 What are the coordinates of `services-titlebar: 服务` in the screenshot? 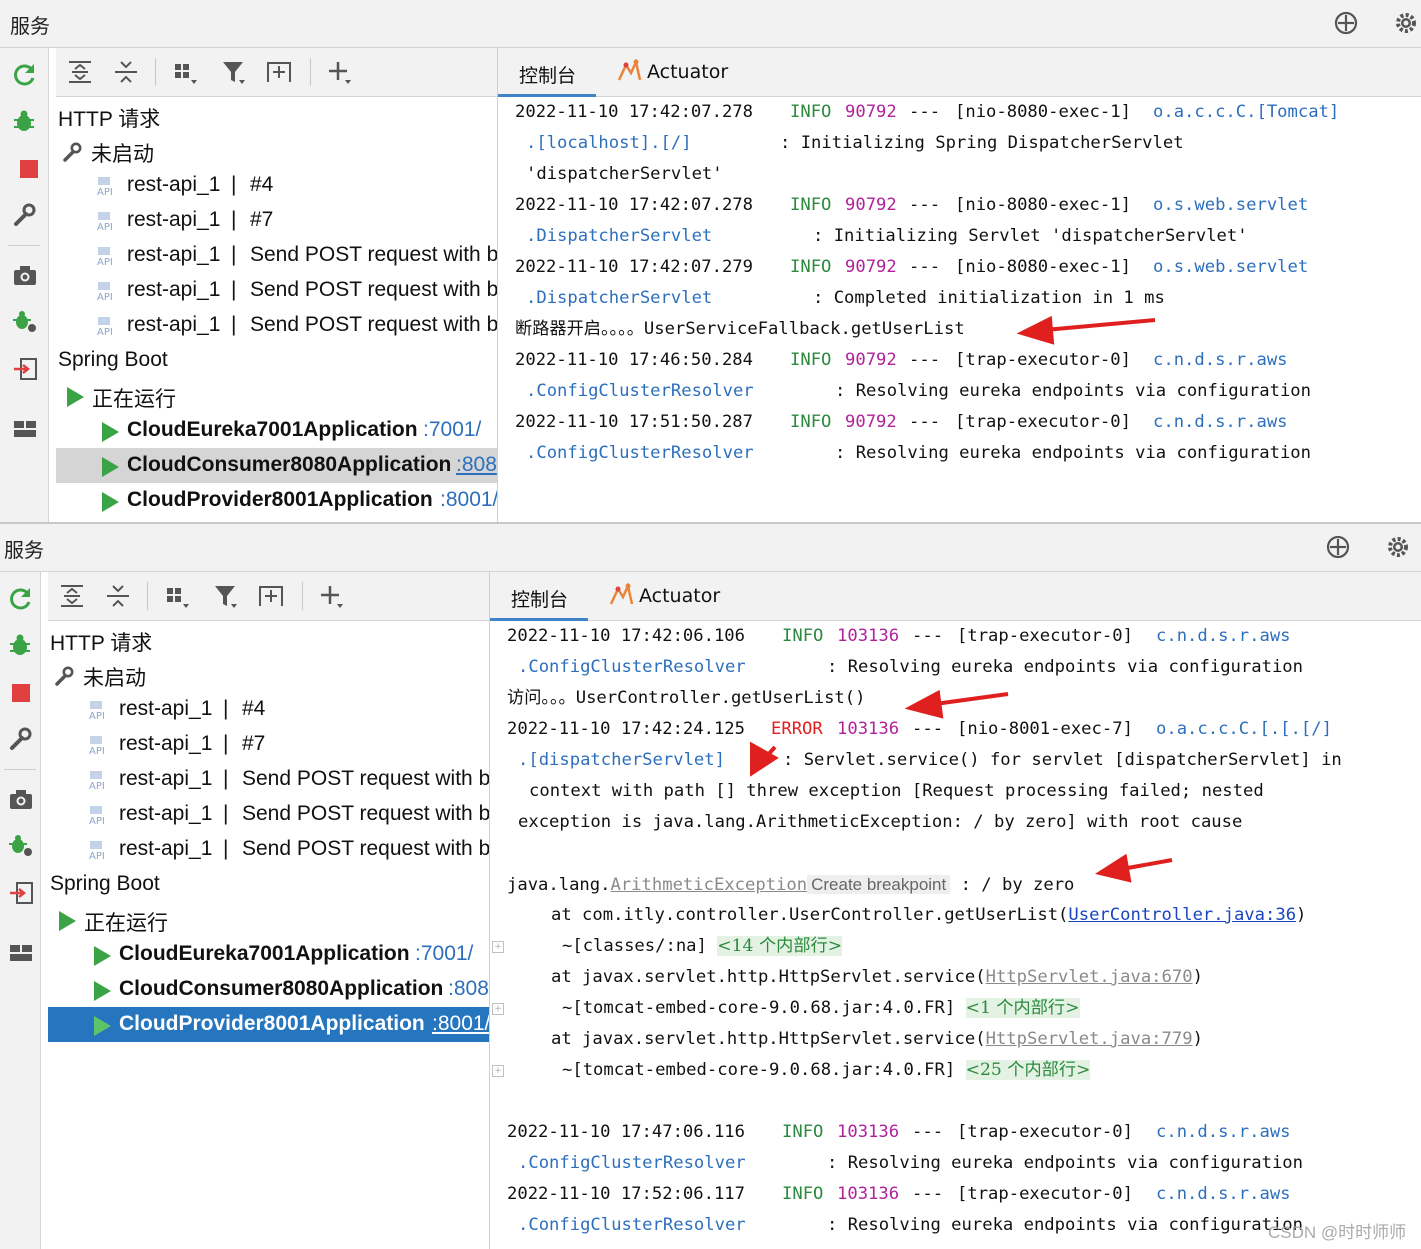 It's located at (710, 548).